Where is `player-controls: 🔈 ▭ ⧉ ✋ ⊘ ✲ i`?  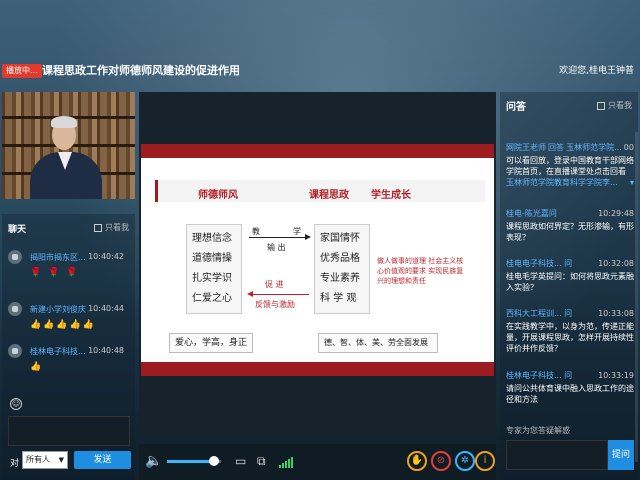
player-controls: 🔈 ▭ ⧉ ✋ ⊘ ✲ i is located at coordinates (317, 462).